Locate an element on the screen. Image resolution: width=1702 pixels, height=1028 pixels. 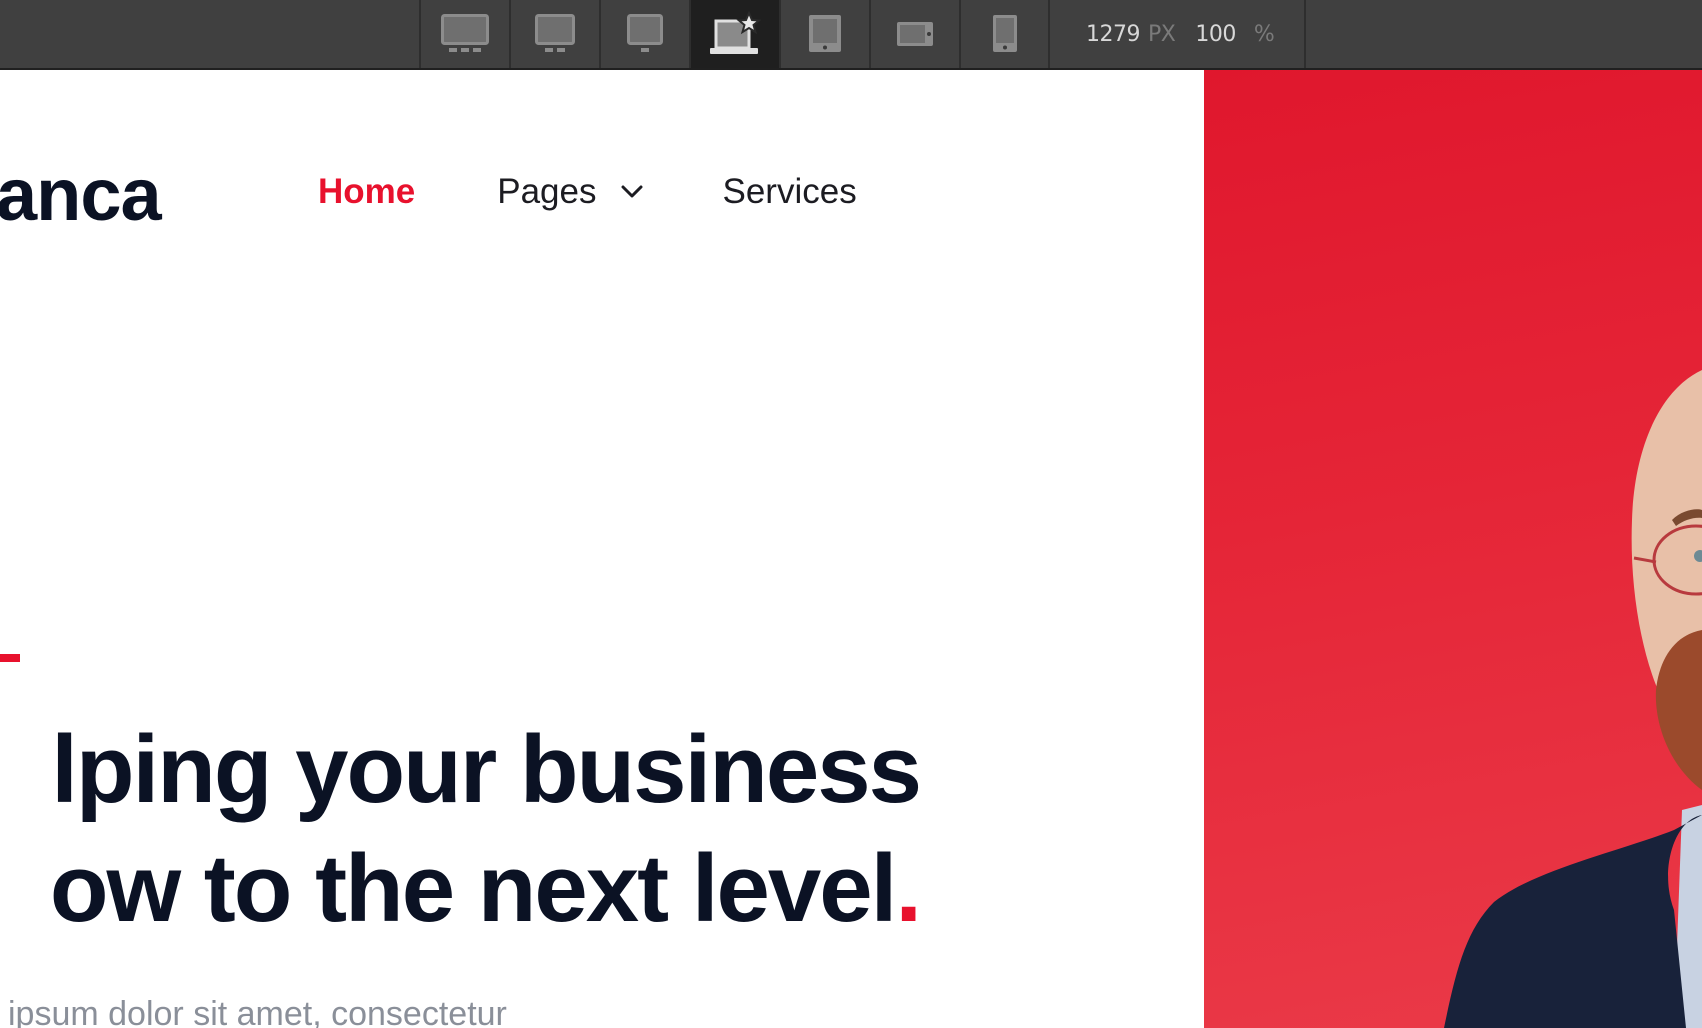
mobile-landscape-icon is located at coordinates (915, 34).